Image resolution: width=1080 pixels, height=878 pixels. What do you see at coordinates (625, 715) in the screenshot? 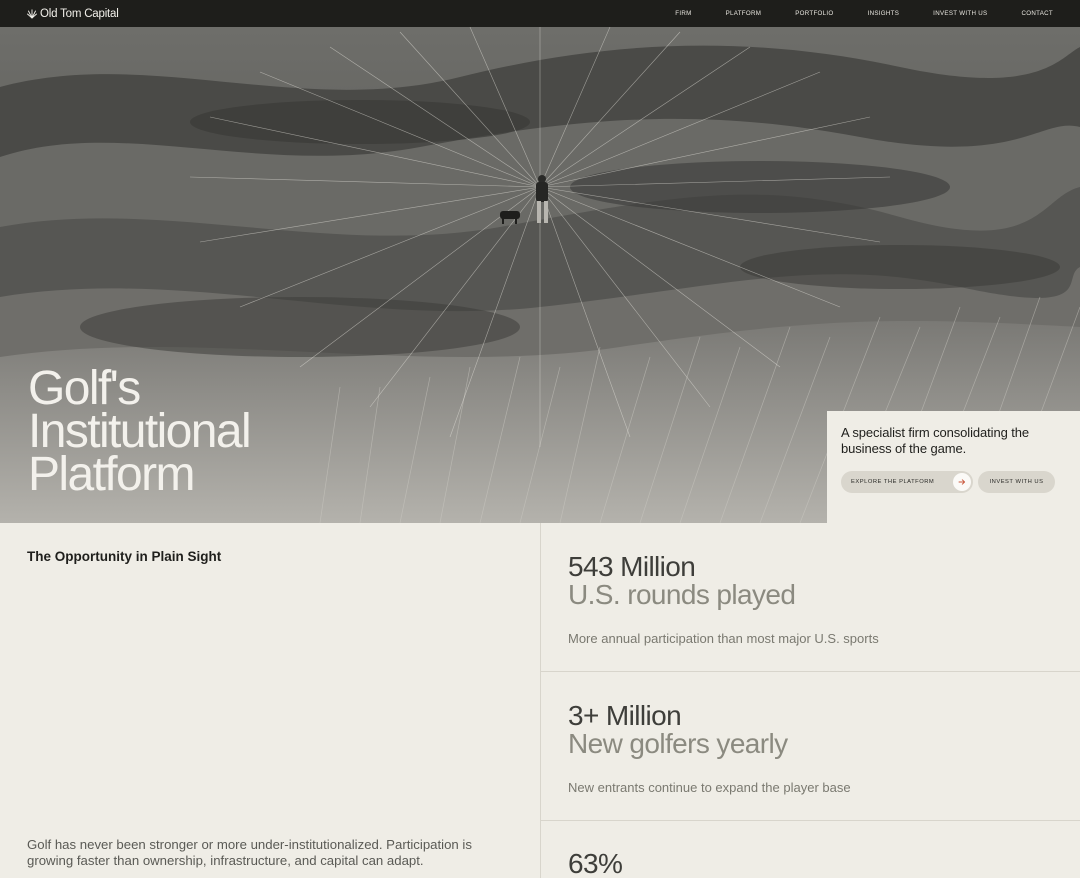
I see `stat-value: 3+ Million` at bounding box center [625, 715].